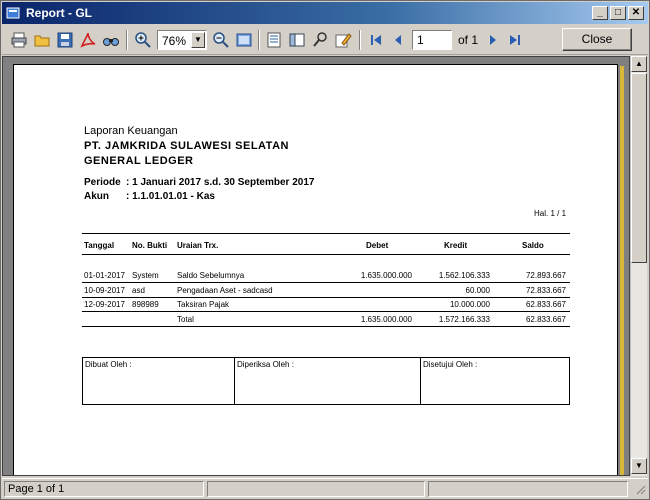 The width and height of the screenshot is (650, 500). I want to click on last-page-icon, so click(515, 40).